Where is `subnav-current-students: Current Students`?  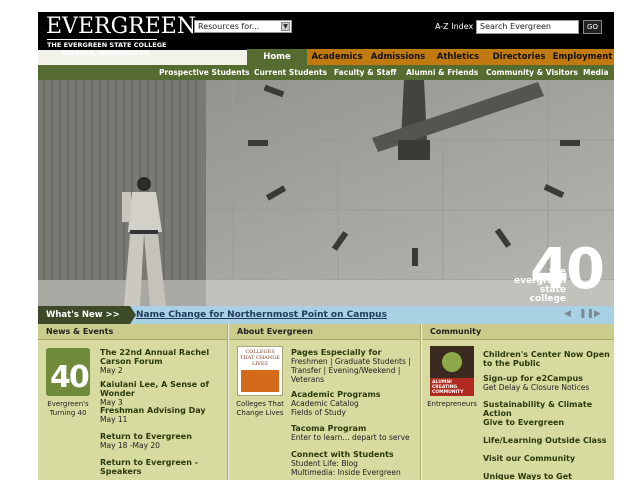 subnav-current-students: Current Students is located at coordinates (290, 72).